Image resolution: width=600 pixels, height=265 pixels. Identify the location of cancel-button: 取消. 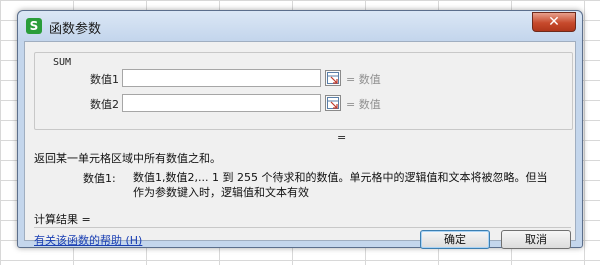
(536, 239).